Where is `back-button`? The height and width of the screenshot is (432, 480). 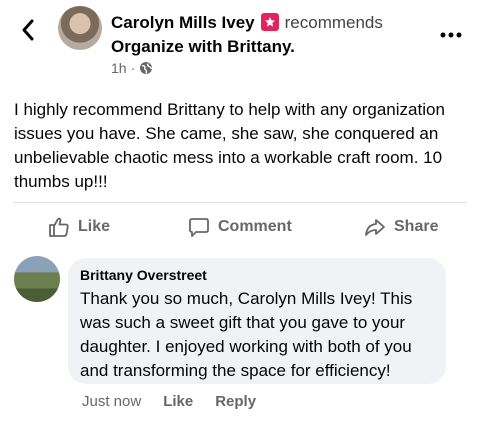 back-button is located at coordinates (28, 30).